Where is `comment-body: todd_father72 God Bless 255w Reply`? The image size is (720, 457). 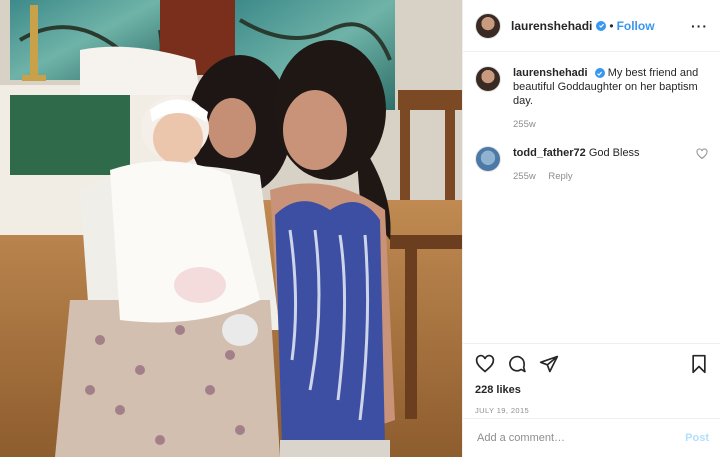
comment-body: todd_father72 God Bless 255w Reply is located at coordinates (576, 165).